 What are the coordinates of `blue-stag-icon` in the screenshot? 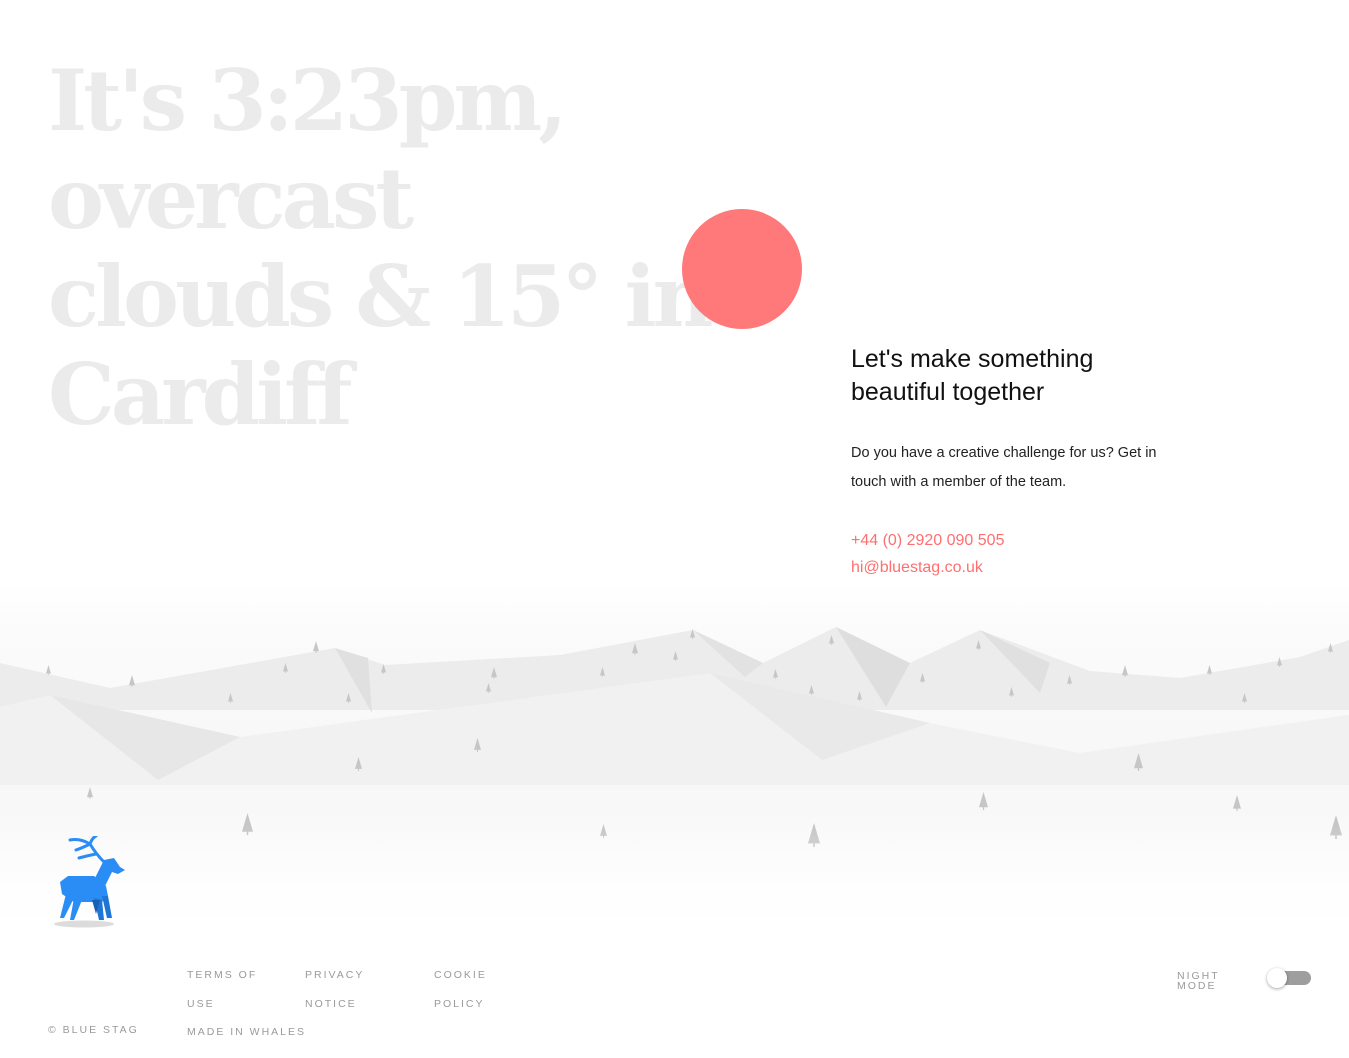 It's located at (90, 883).